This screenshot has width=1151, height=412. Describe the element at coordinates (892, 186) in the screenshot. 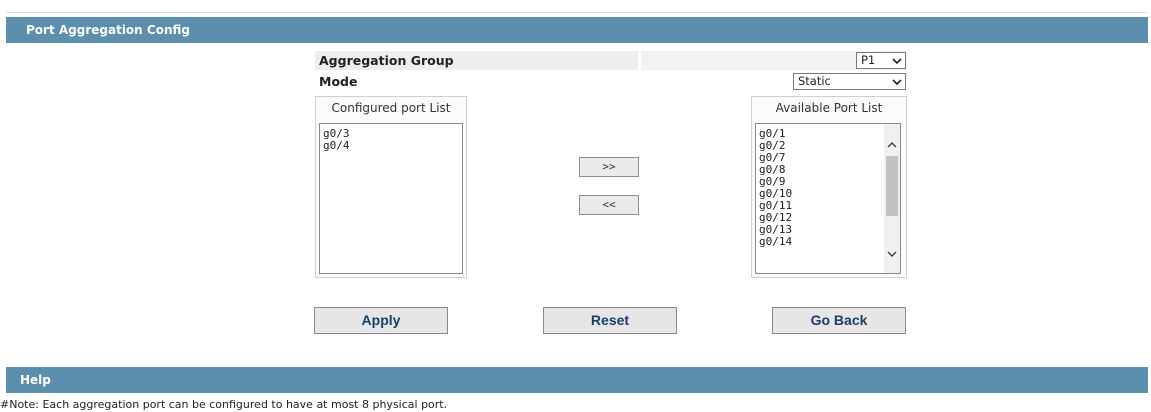

I see `scrollbar-thumb` at that location.